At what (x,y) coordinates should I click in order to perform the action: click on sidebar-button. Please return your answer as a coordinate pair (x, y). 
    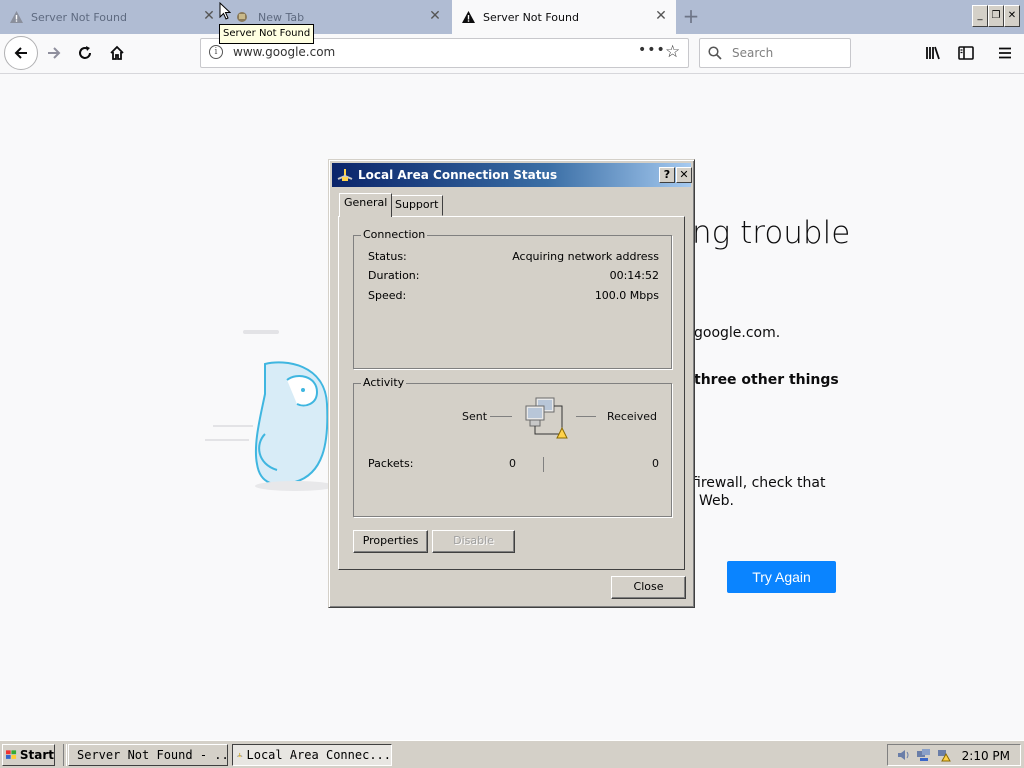
    Looking at the image, I should click on (966, 53).